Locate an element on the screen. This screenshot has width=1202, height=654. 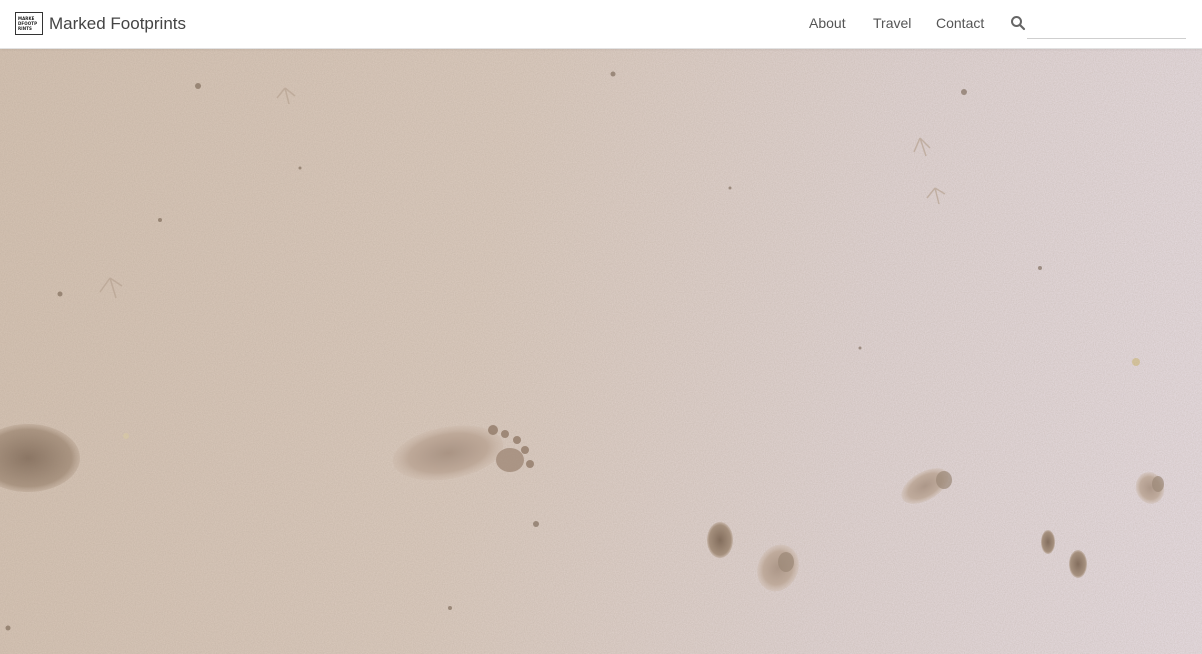
brand-link: MARKE DFOOTP RINTS Marked Footprints is located at coordinates (100, 23).